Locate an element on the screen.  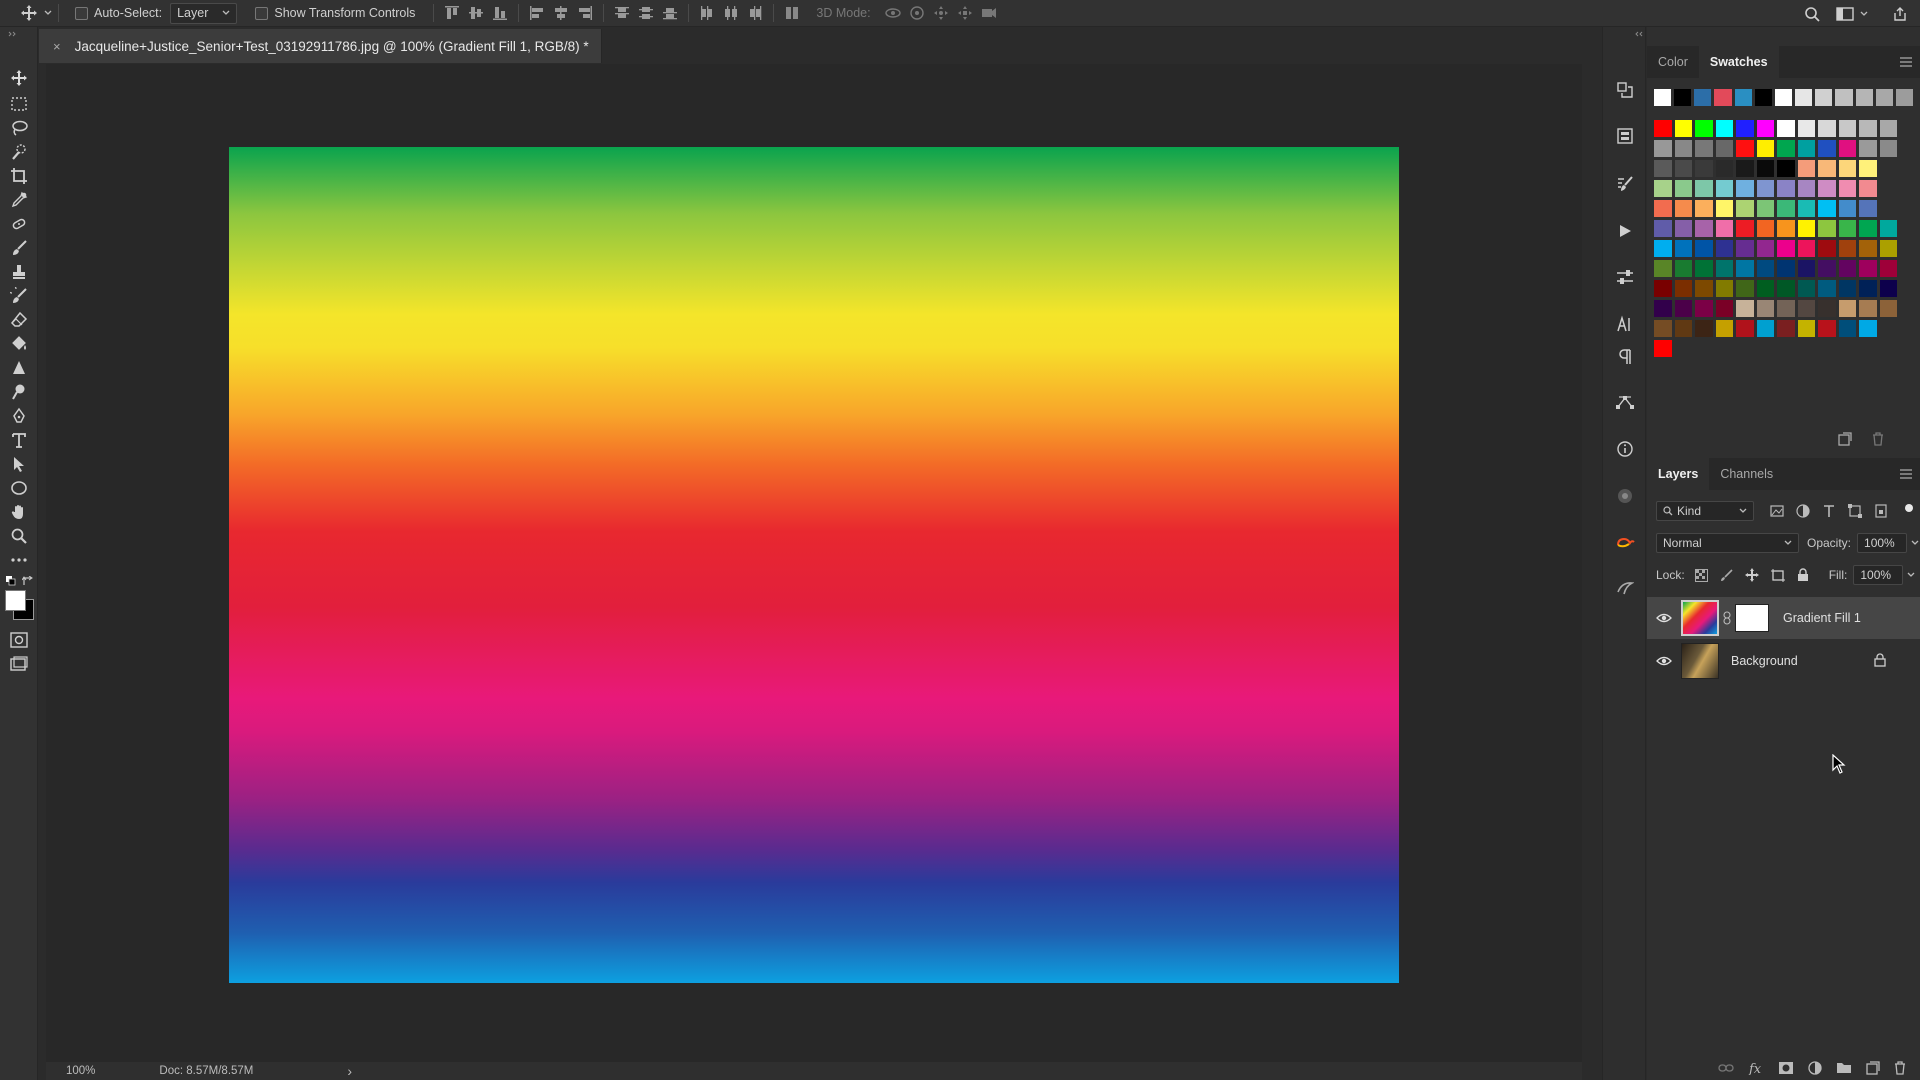
chain-link-icon is located at coordinates (1727, 618).